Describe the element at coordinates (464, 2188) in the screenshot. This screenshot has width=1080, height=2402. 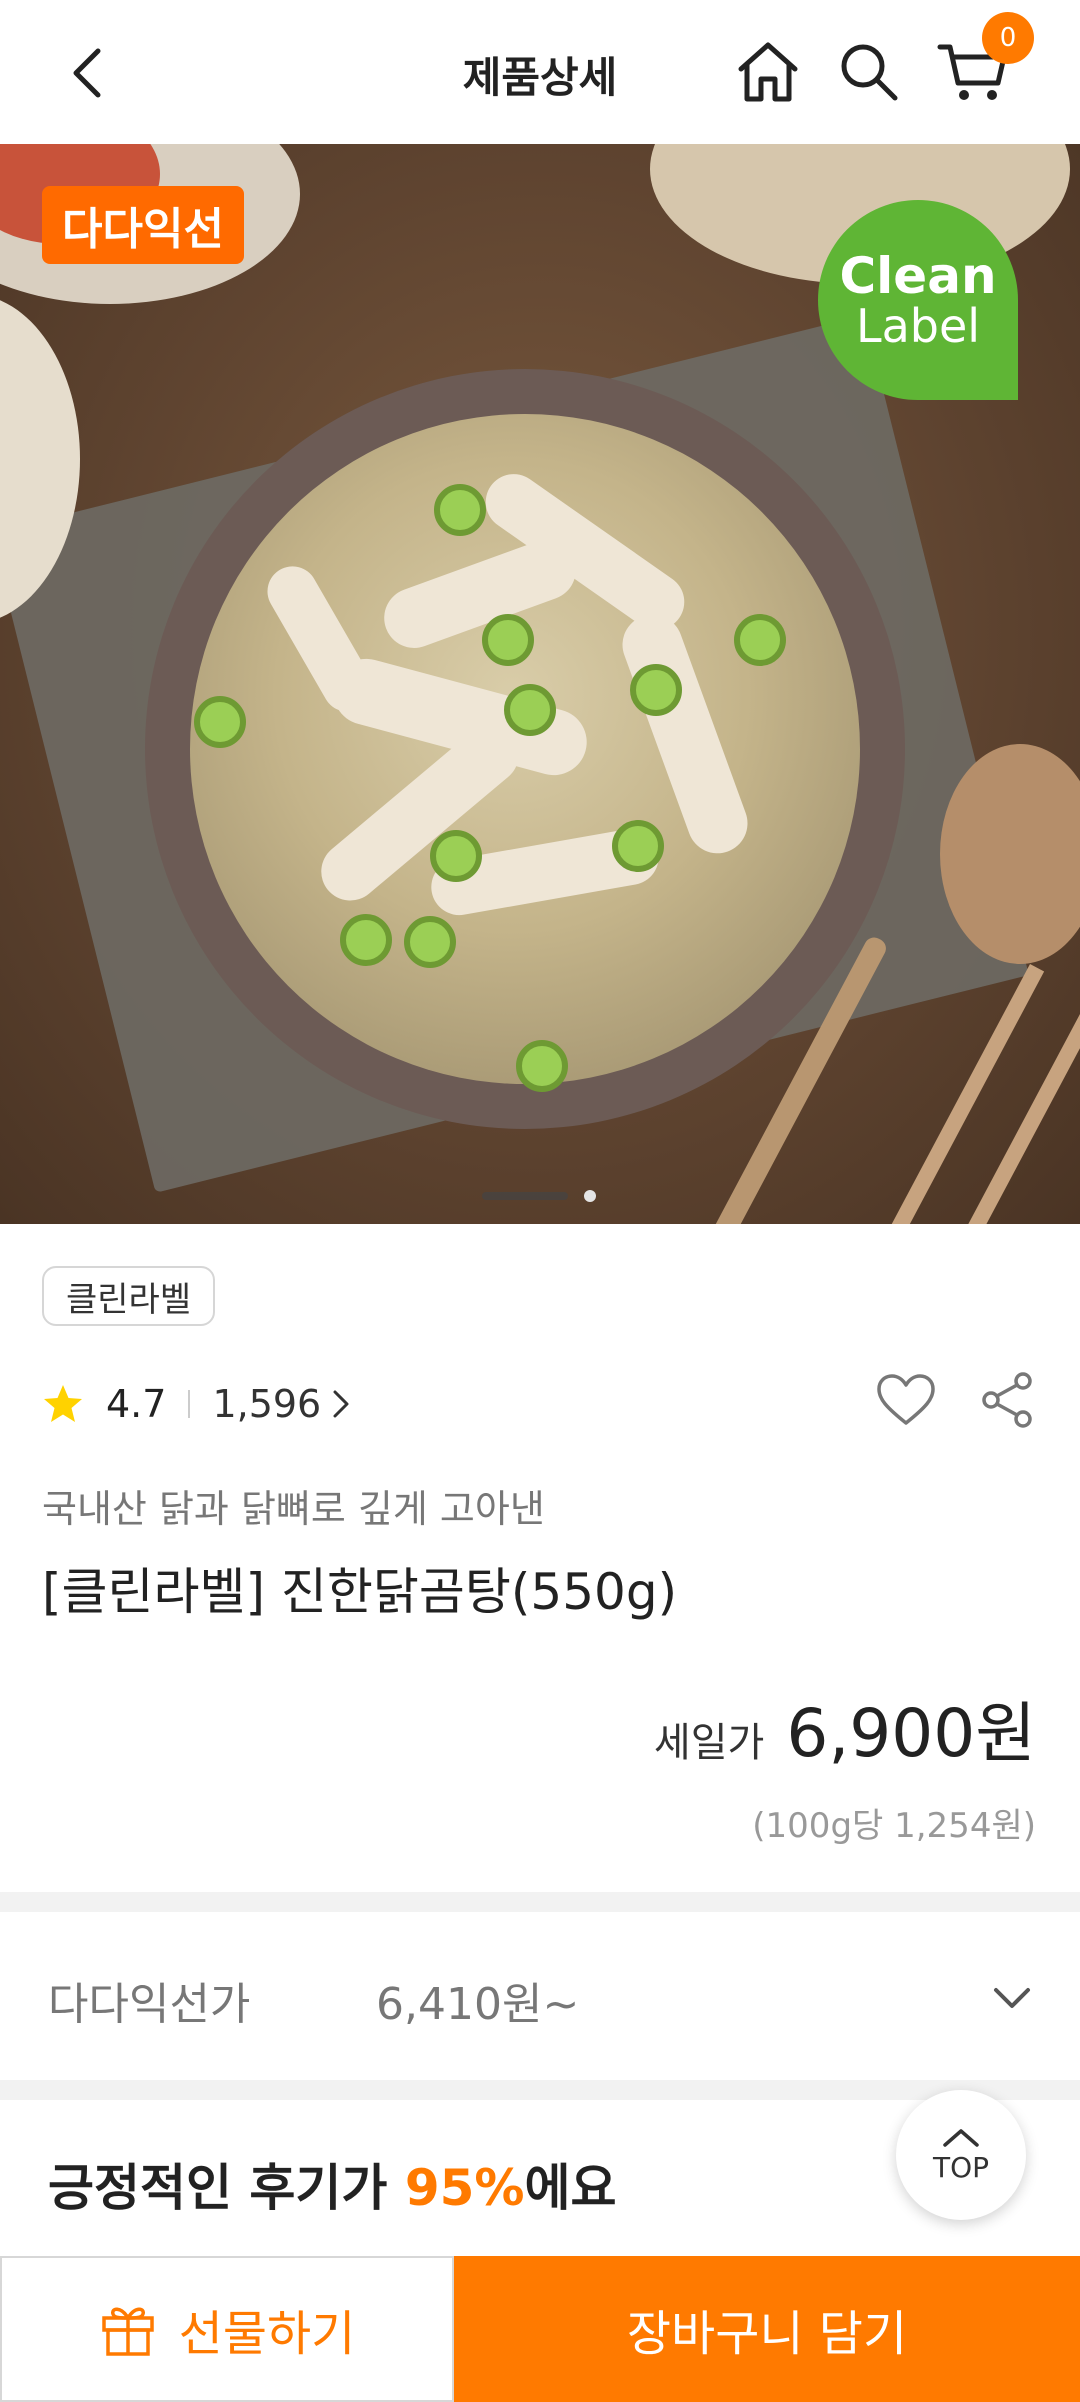
I see `positive-review-percent: 95%` at that location.